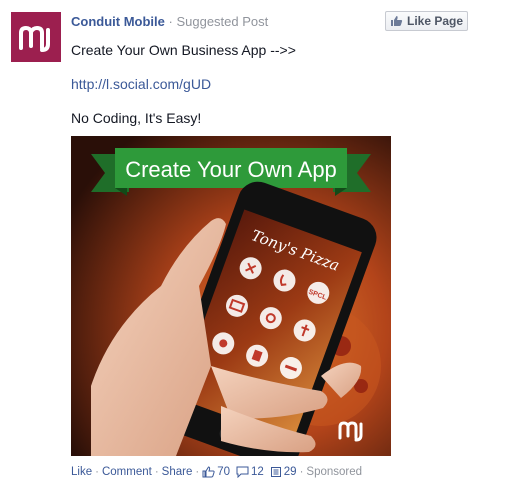  What do you see at coordinates (290, 472) in the screenshot?
I see `shares-count-value: 29` at bounding box center [290, 472].